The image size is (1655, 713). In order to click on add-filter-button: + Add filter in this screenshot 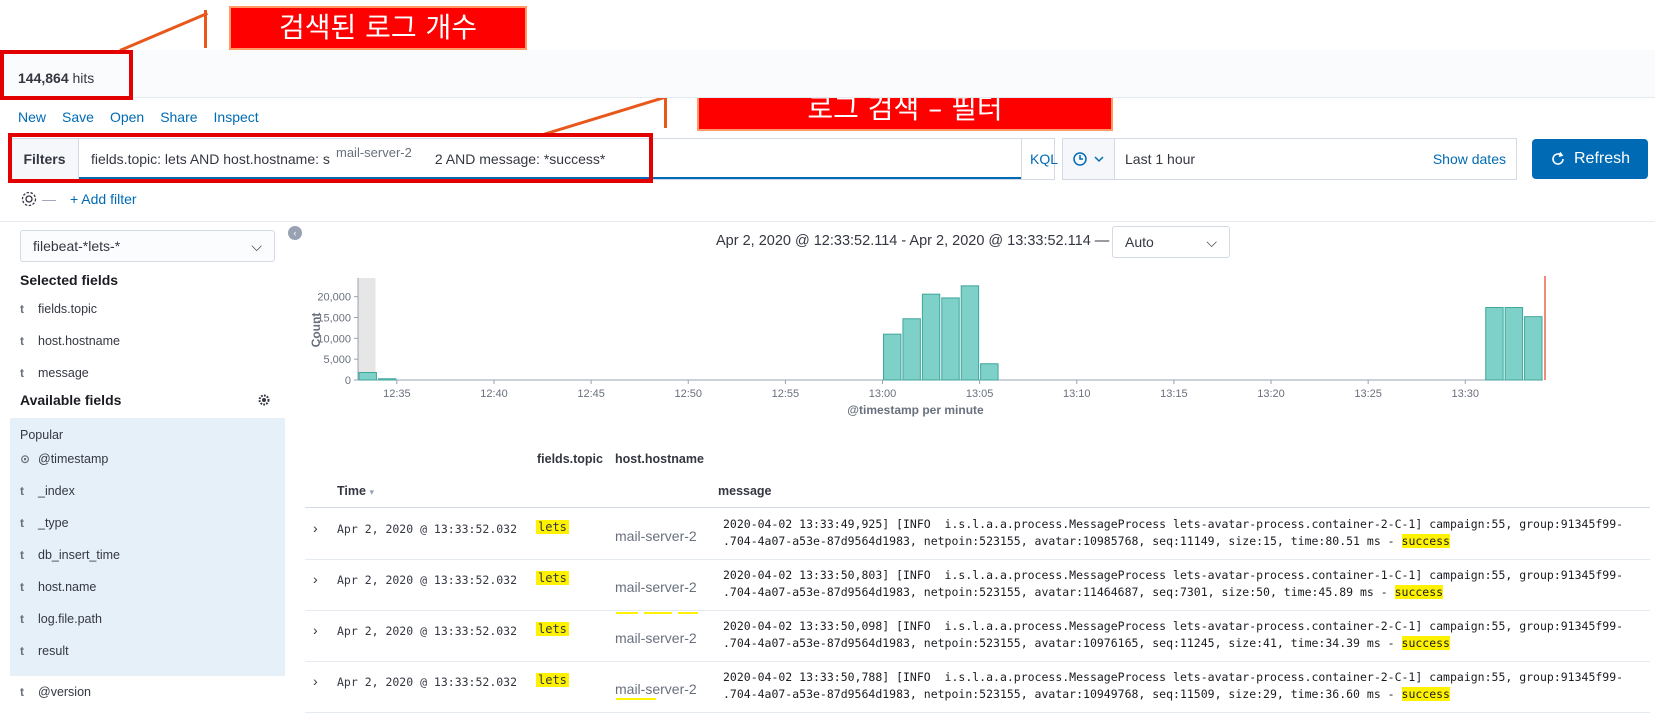, I will do `click(103, 199)`.